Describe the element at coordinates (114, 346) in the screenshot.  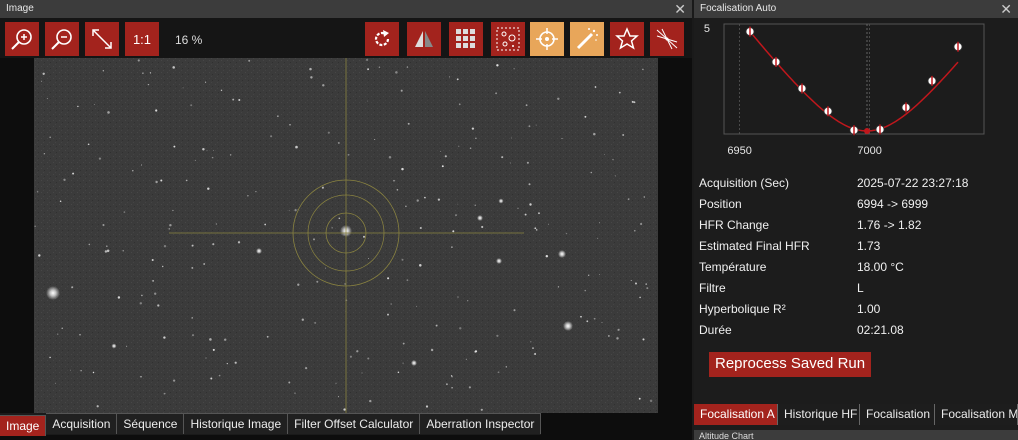
I see `bright-star` at that location.